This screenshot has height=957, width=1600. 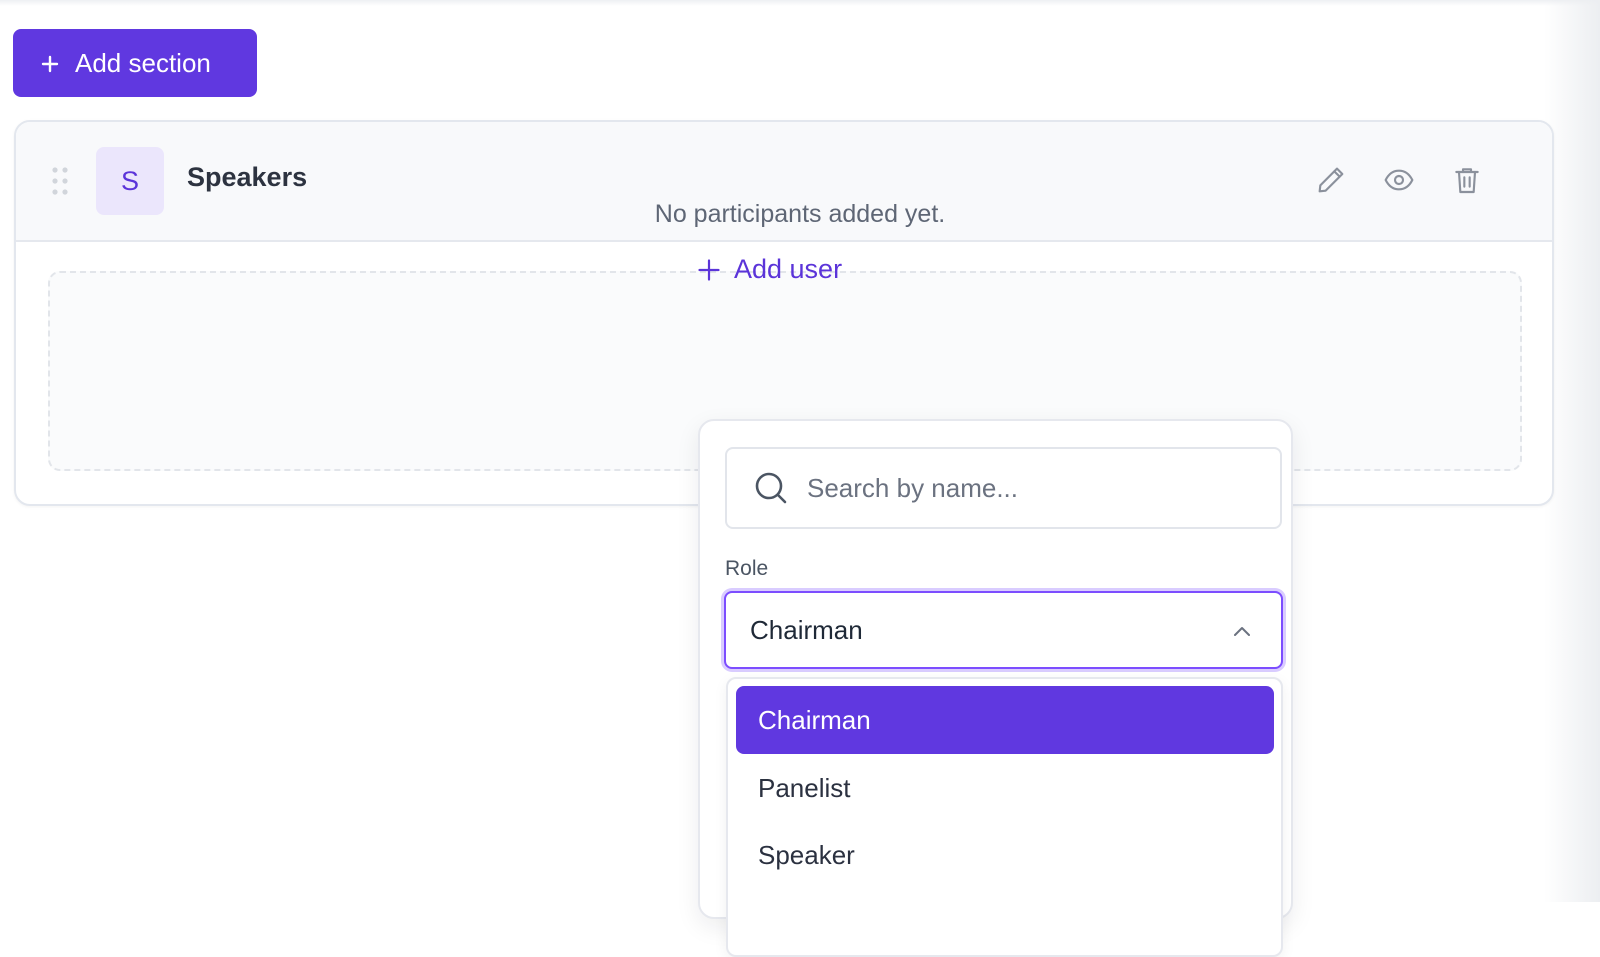 What do you see at coordinates (1005, 855) in the screenshot?
I see `role-option-speaker: Speaker` at bounding box center [1005, 855].